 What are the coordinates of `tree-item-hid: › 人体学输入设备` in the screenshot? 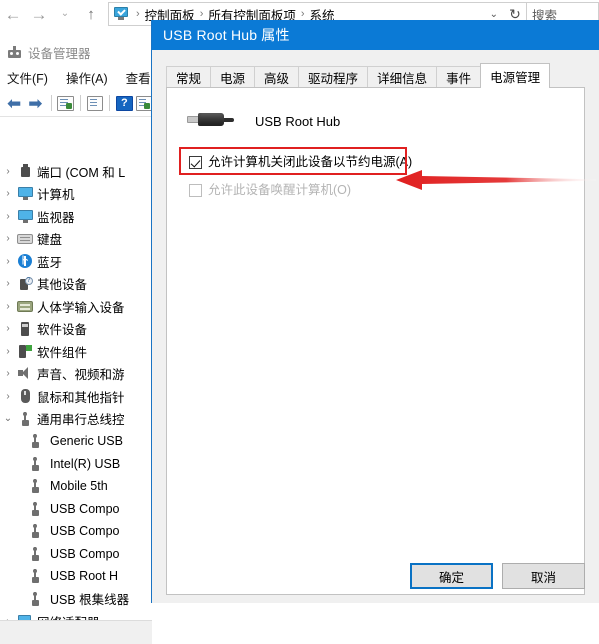 It's located at (76, 306).